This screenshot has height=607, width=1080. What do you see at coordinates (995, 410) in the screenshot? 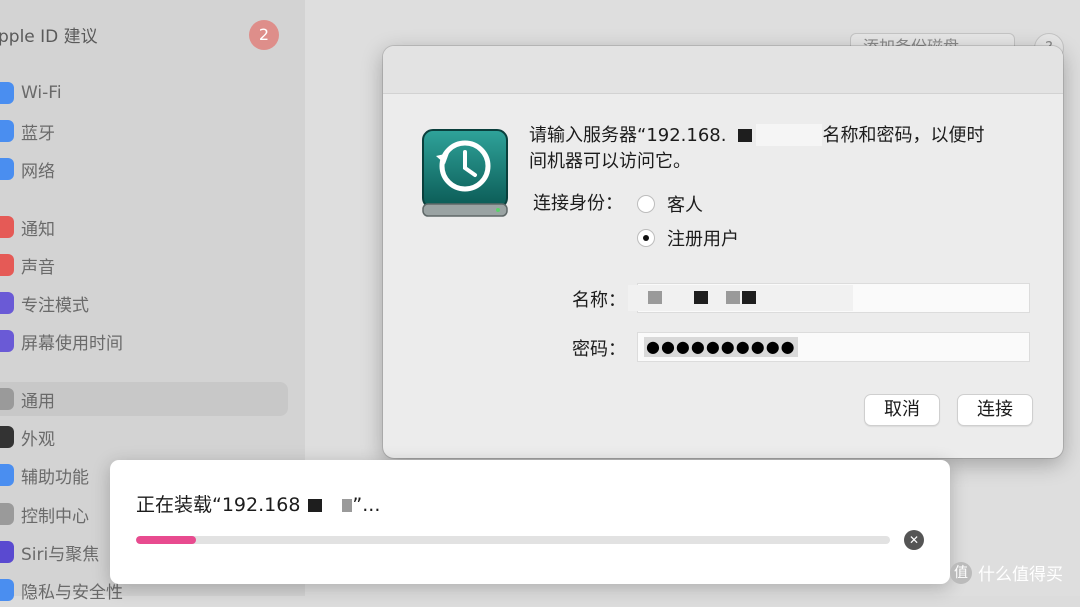
I see `connect-button: 连接` at bounding box center [995, 410].